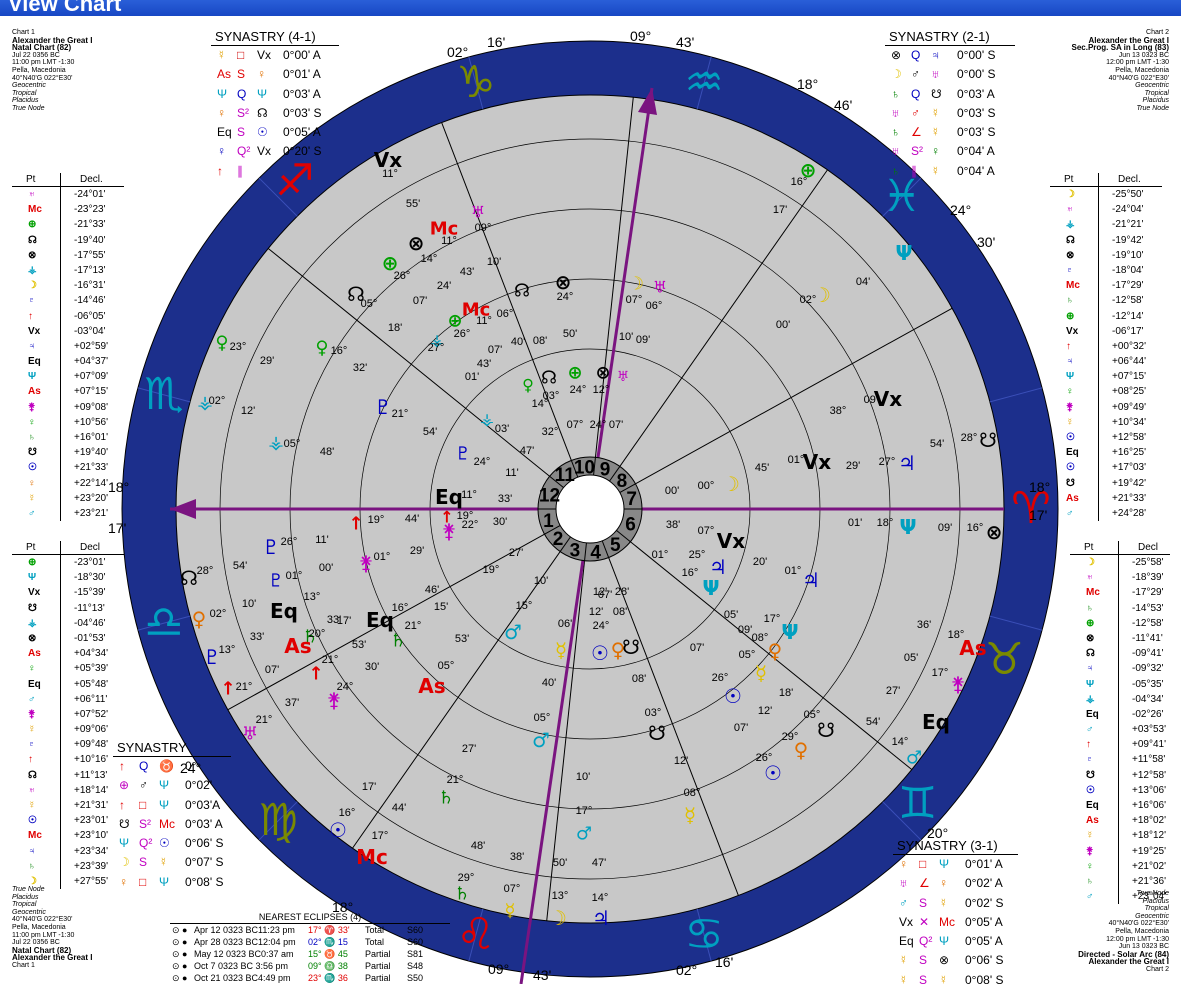  I want to click on planet-glyph: ☉, so click(600, 653).